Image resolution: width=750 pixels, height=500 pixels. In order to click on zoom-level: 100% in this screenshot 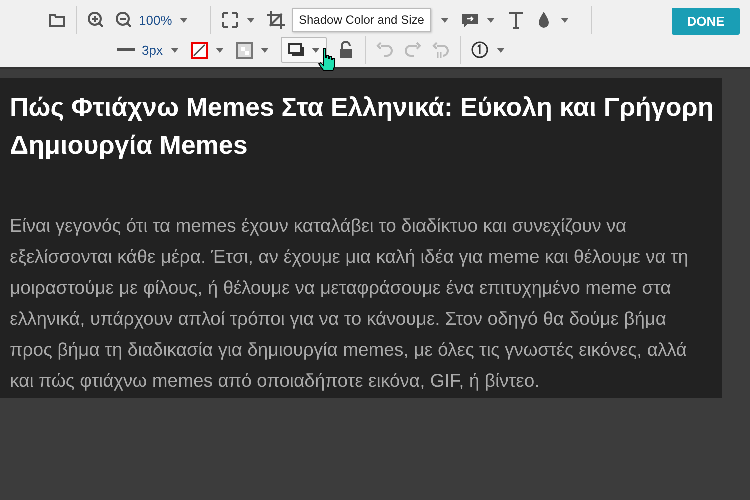, I will do `click(155, 20)`.